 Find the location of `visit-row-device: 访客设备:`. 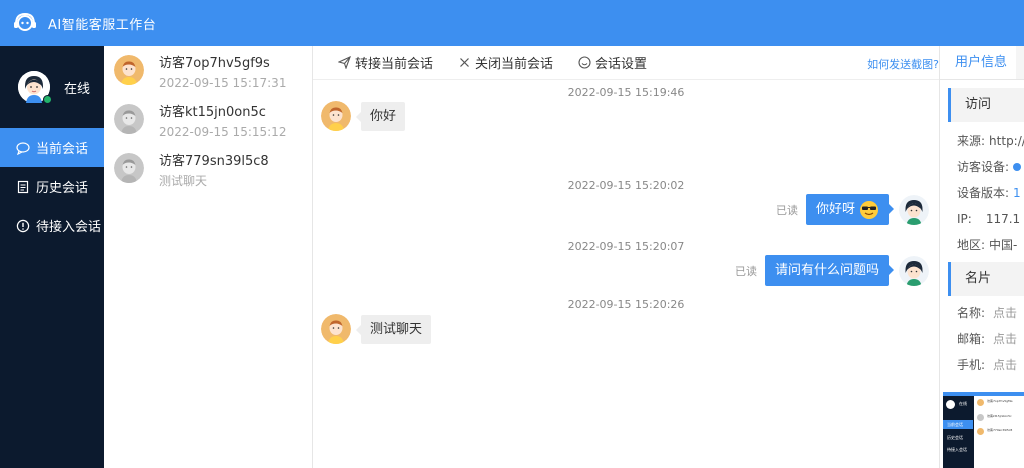

visit-row-device: 访客设备: is located at coordinates (982, 167).